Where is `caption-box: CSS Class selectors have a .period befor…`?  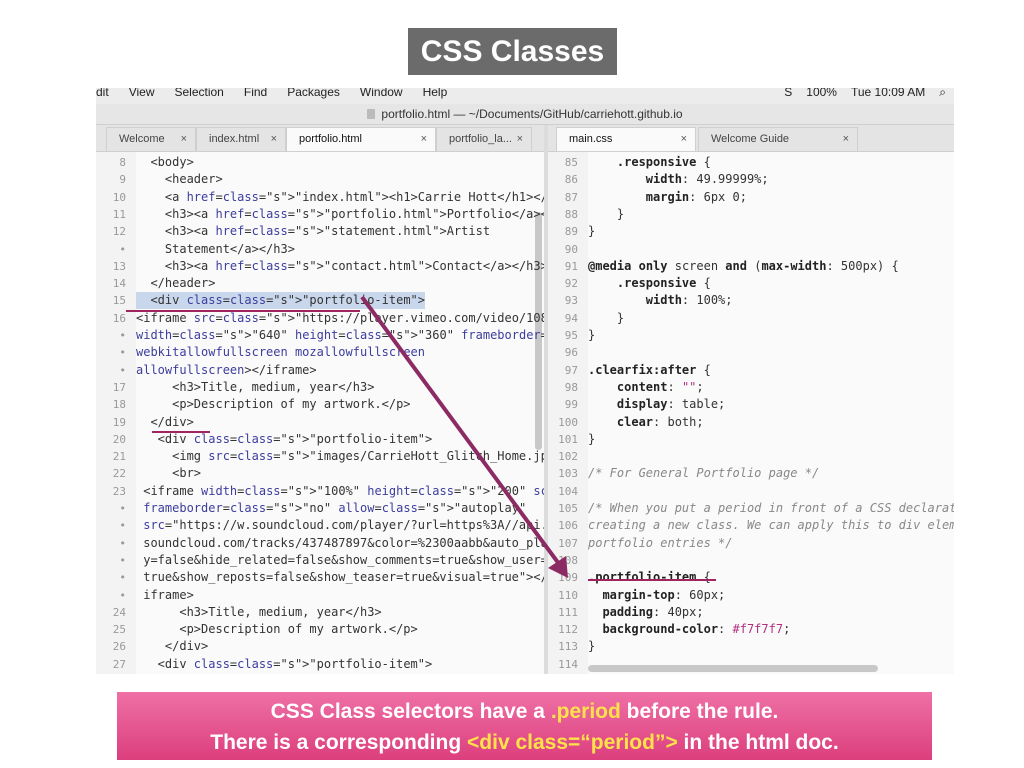
caption-box: CSS Class selectors have a .period befor… is located at coordinates (524, 726).